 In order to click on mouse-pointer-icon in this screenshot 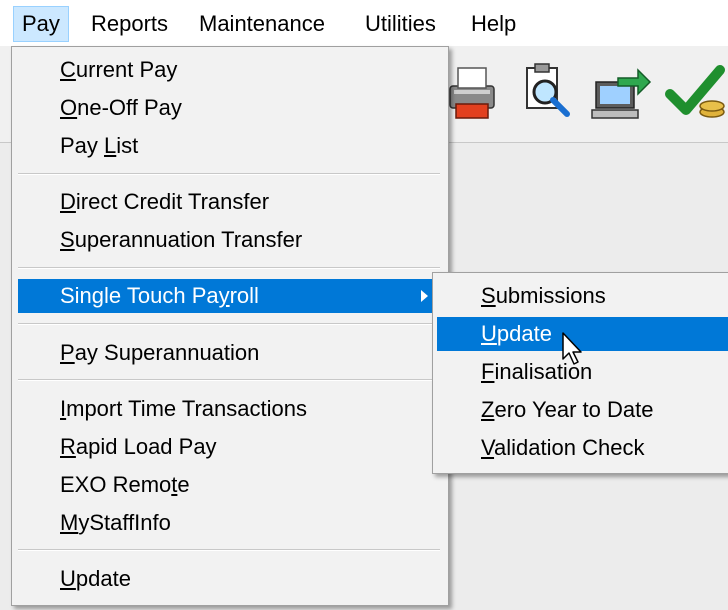, I will do `click(572, 348)`.